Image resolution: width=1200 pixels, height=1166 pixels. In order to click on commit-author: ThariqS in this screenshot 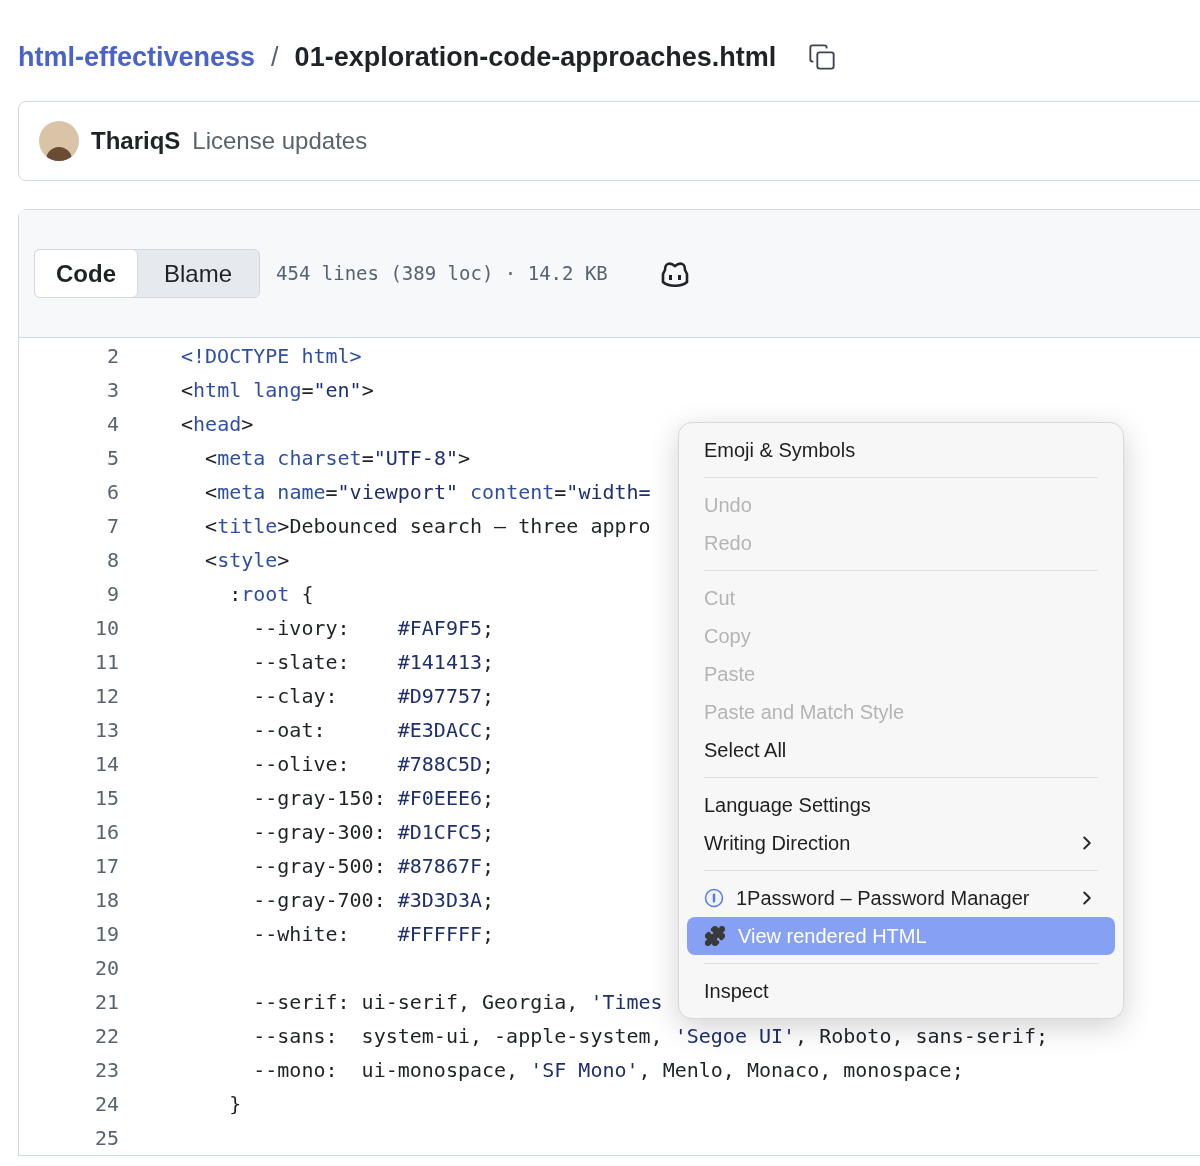, I will do `click(136, 141)`.